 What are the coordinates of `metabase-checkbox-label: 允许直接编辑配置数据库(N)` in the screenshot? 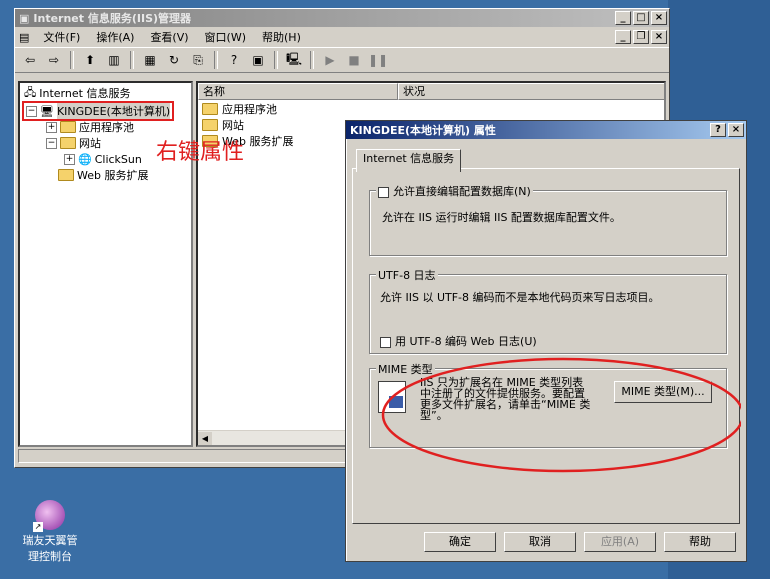 It's located at (462, 191).